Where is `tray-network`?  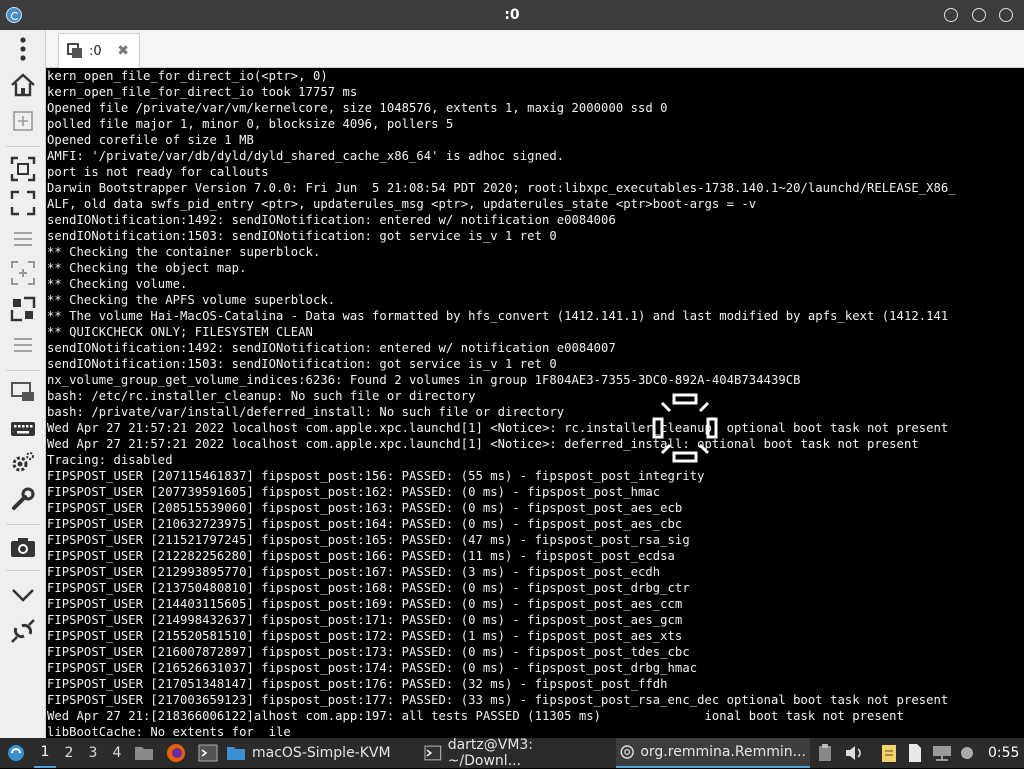
tray-network is located at coordinates (942, 753).